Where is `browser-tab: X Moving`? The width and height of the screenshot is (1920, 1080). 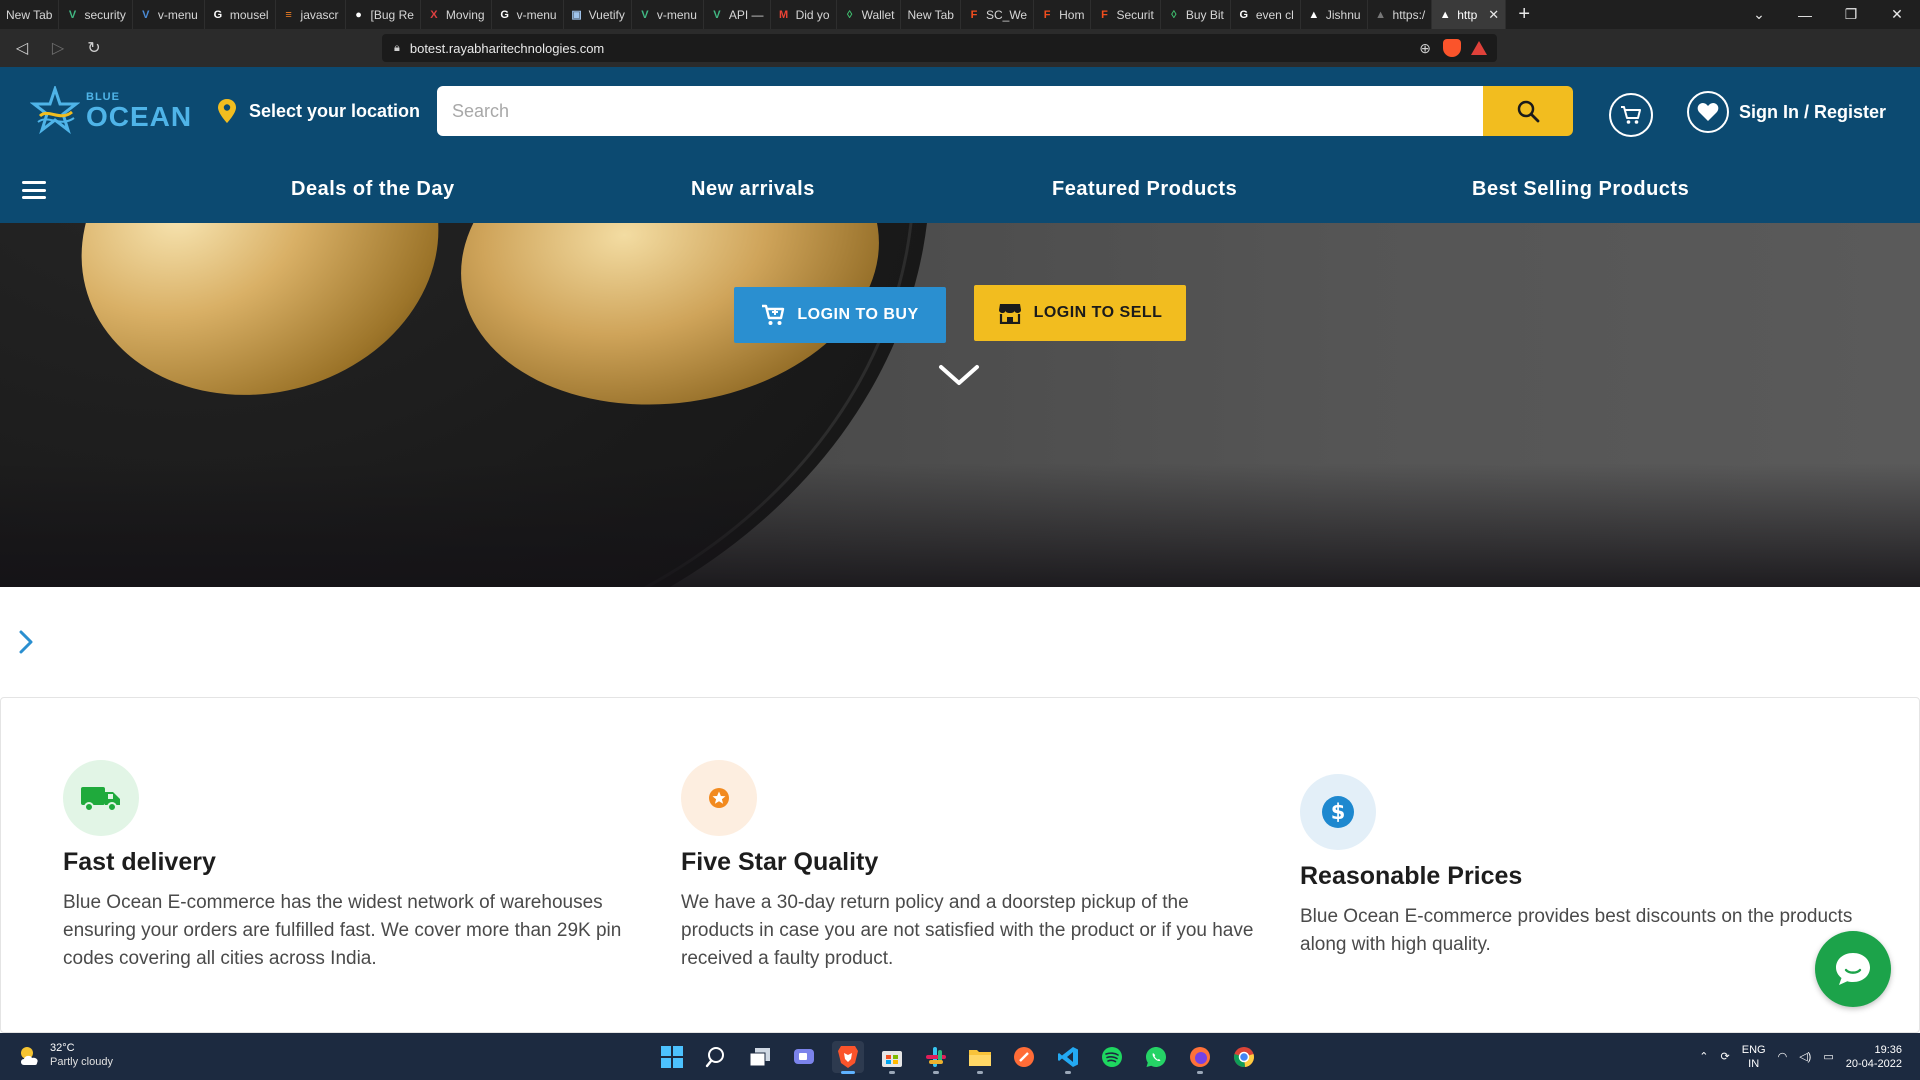
browser-tab: X Moving is located at coordinates (456, 14).